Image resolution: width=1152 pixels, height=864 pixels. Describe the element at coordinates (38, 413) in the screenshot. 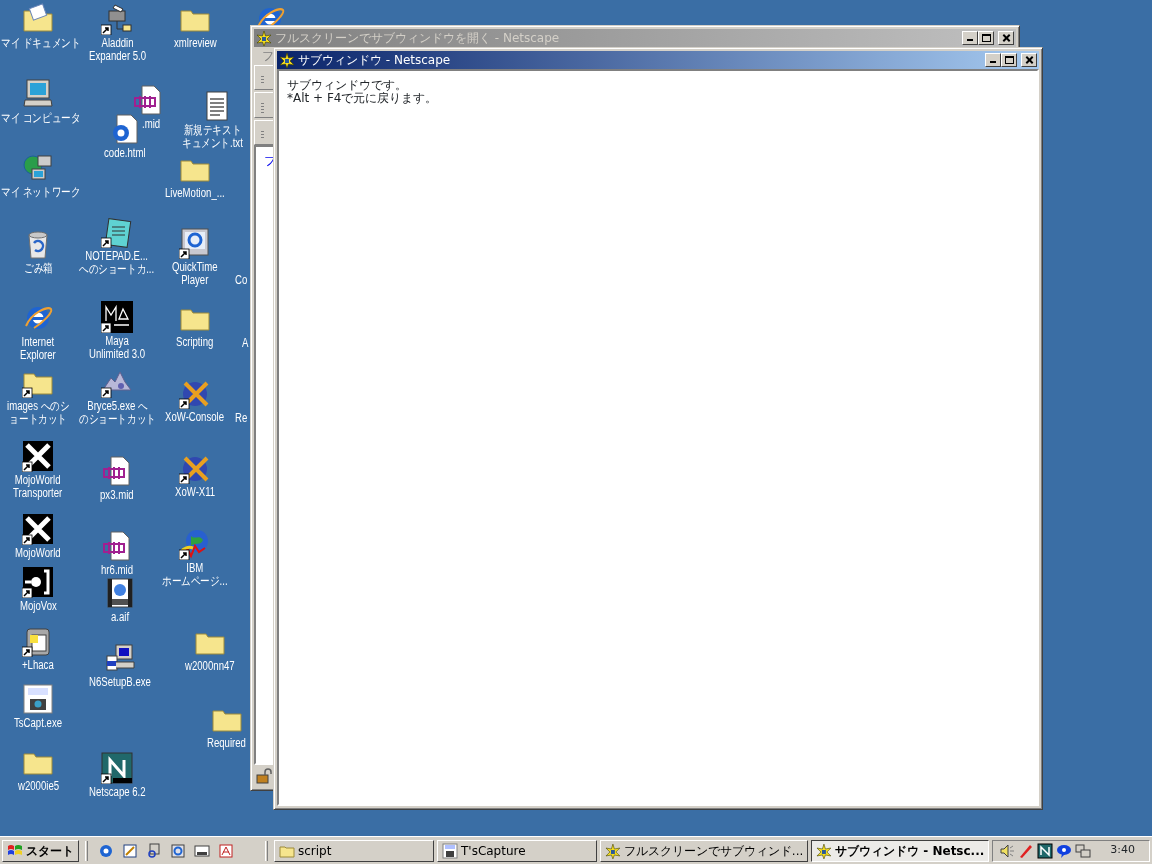

I see `icon-label: images へのシ ョートカット` at that location.